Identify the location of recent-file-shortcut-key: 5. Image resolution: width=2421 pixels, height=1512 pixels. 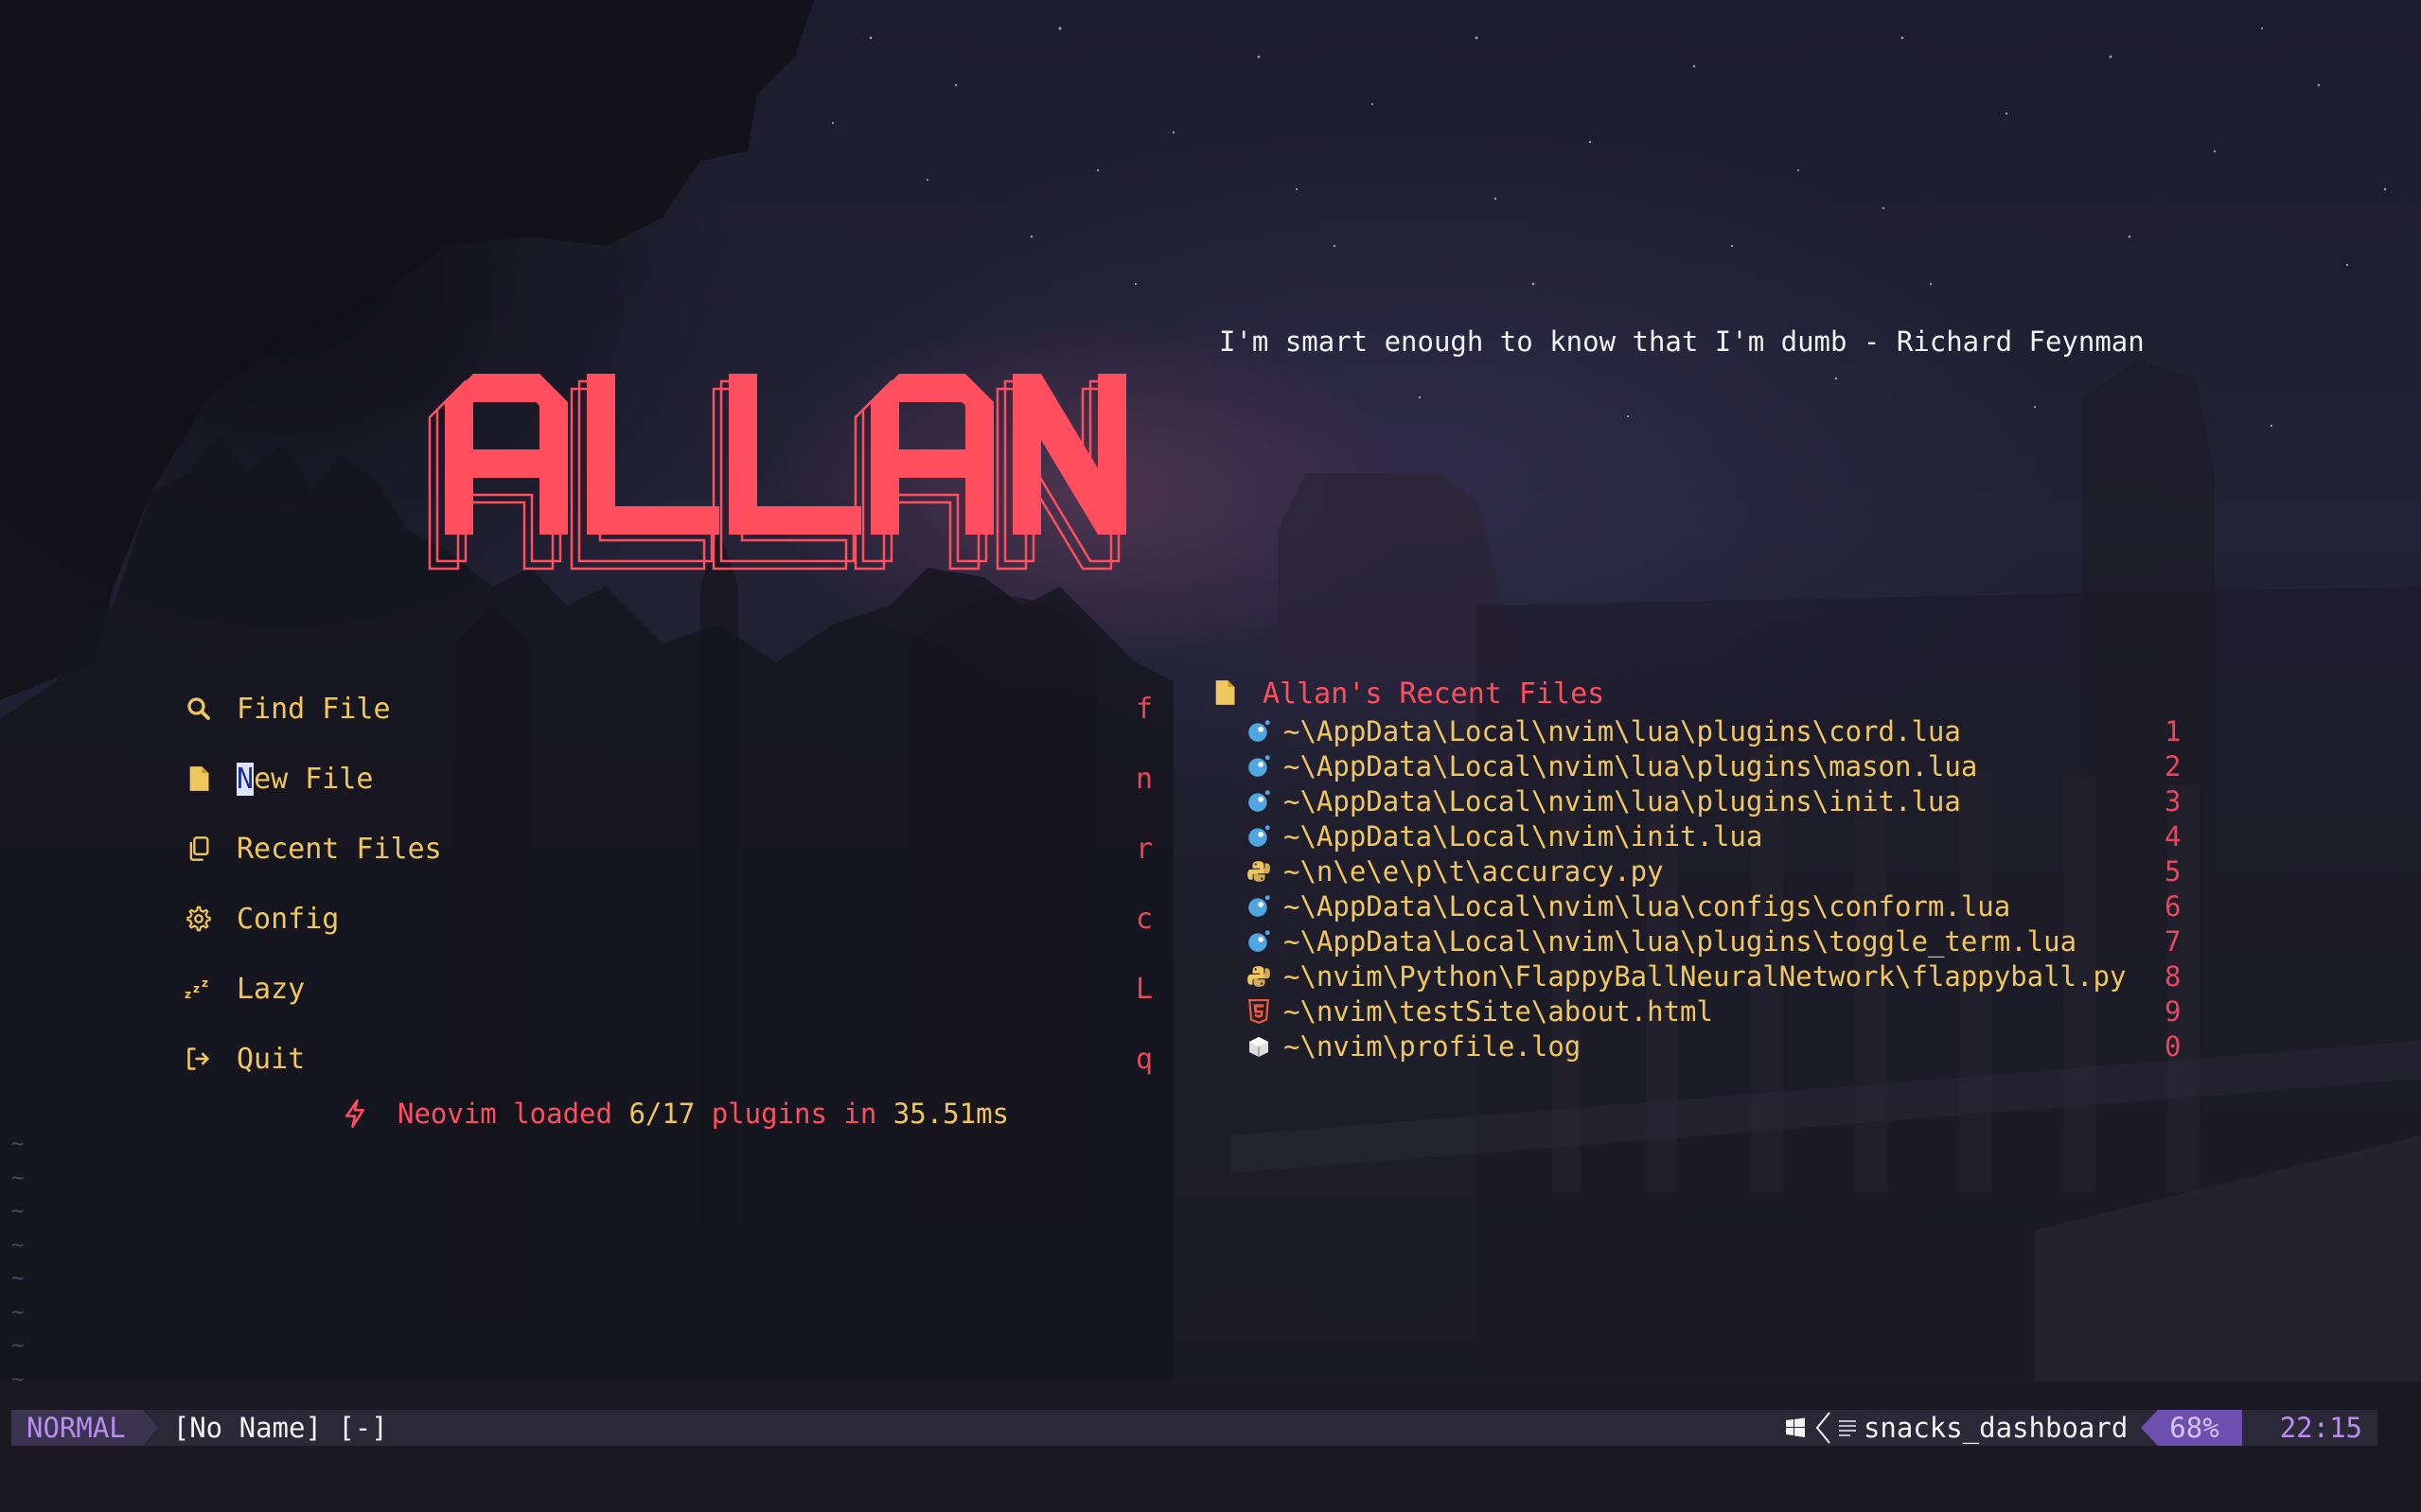
(2173, 871).